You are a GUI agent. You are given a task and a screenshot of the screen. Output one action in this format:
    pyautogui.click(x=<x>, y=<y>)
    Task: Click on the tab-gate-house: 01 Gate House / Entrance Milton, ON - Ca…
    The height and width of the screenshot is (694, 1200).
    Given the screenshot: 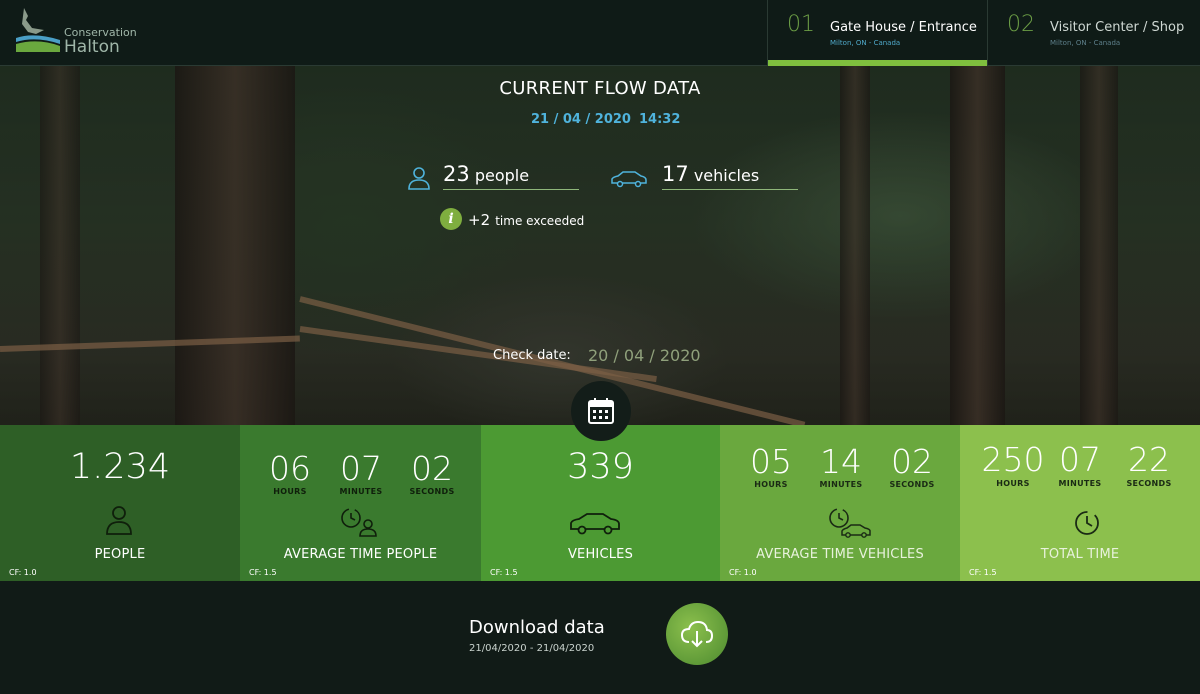 What is the action you would take?
    pyautogui.click(x=877, y=33)
    